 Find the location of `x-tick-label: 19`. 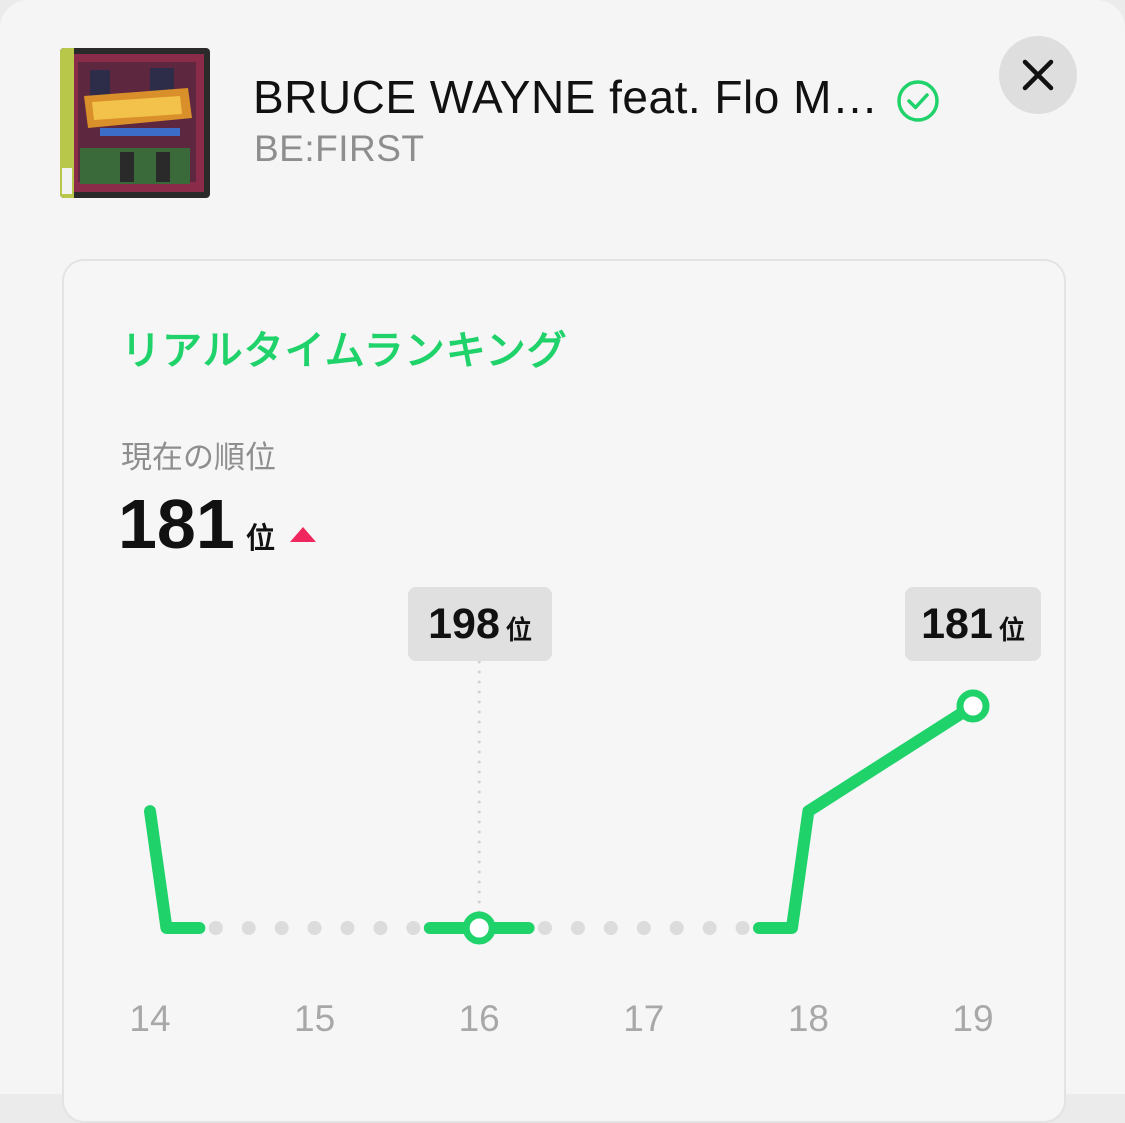

x-tick-label: 19 is located at coordinates (973, 1018).